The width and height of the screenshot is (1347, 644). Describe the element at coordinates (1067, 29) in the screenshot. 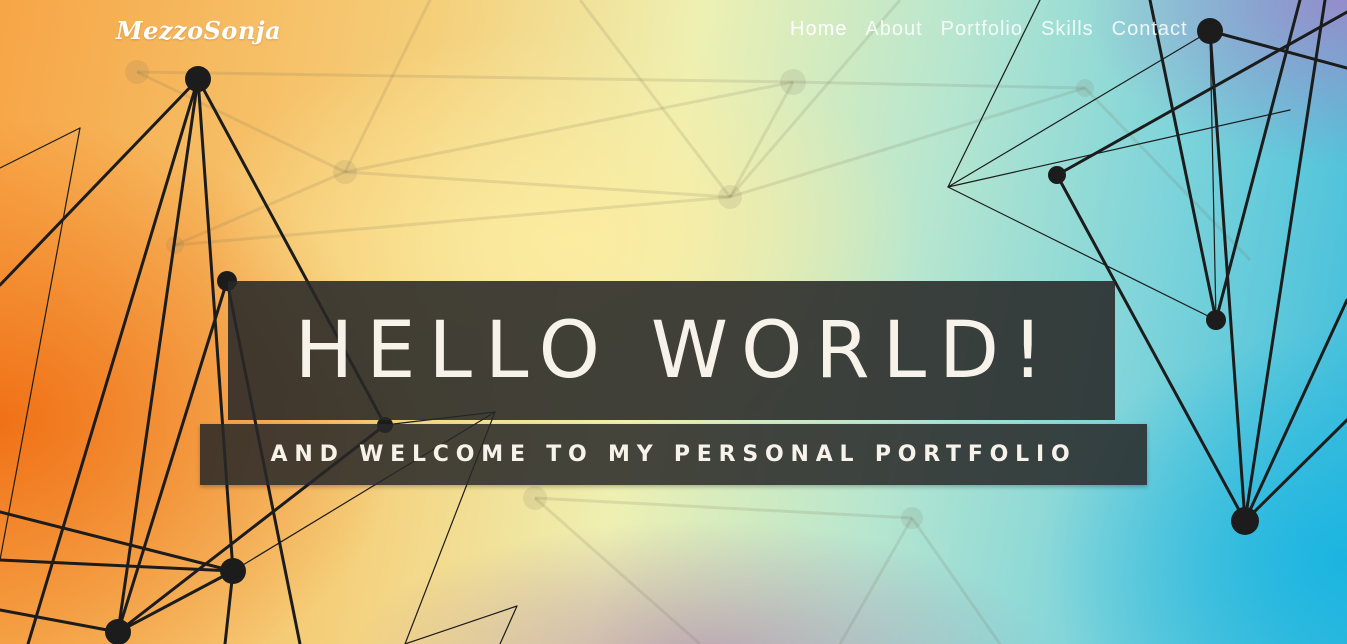

I see `nav-item-skills: Skills` at that location.